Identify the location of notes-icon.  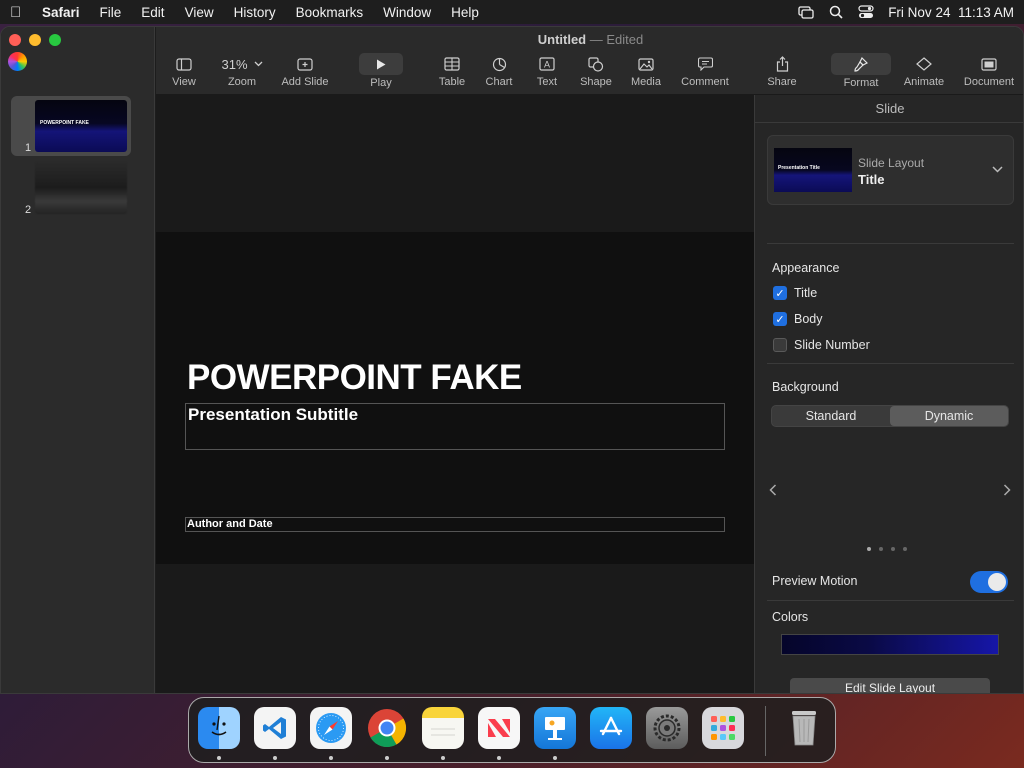
(443, 728).